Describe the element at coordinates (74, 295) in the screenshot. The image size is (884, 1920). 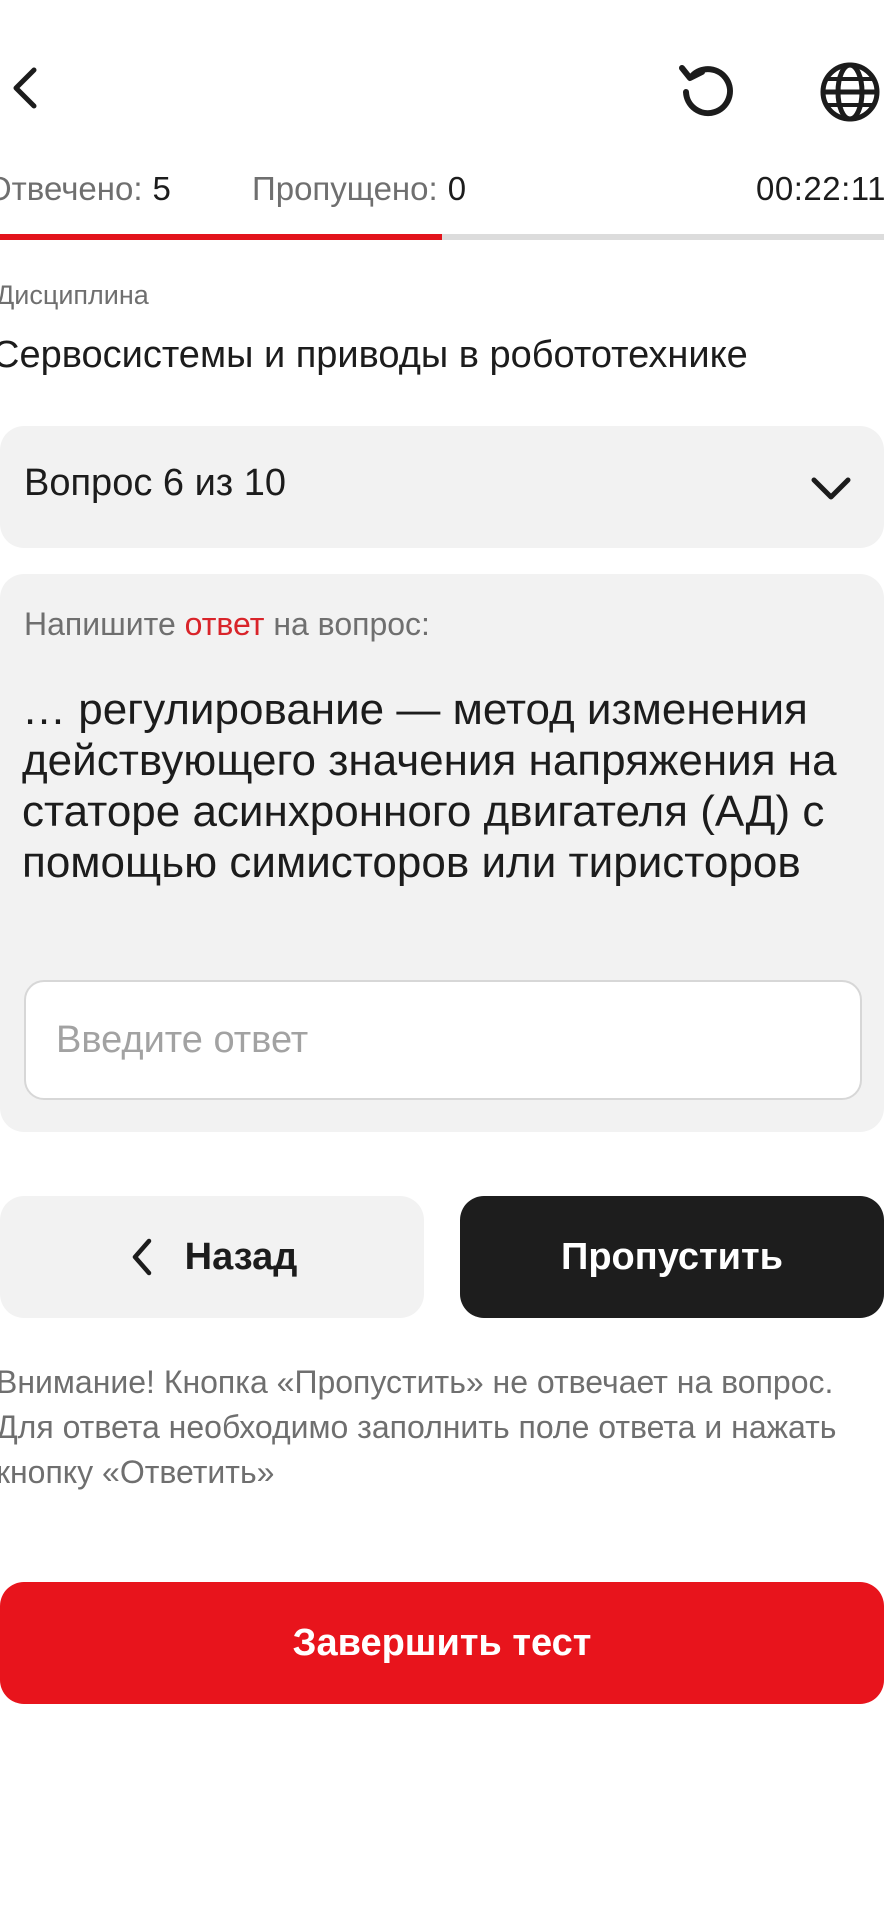
I see `discipline-label: Дисциплина` at that location.